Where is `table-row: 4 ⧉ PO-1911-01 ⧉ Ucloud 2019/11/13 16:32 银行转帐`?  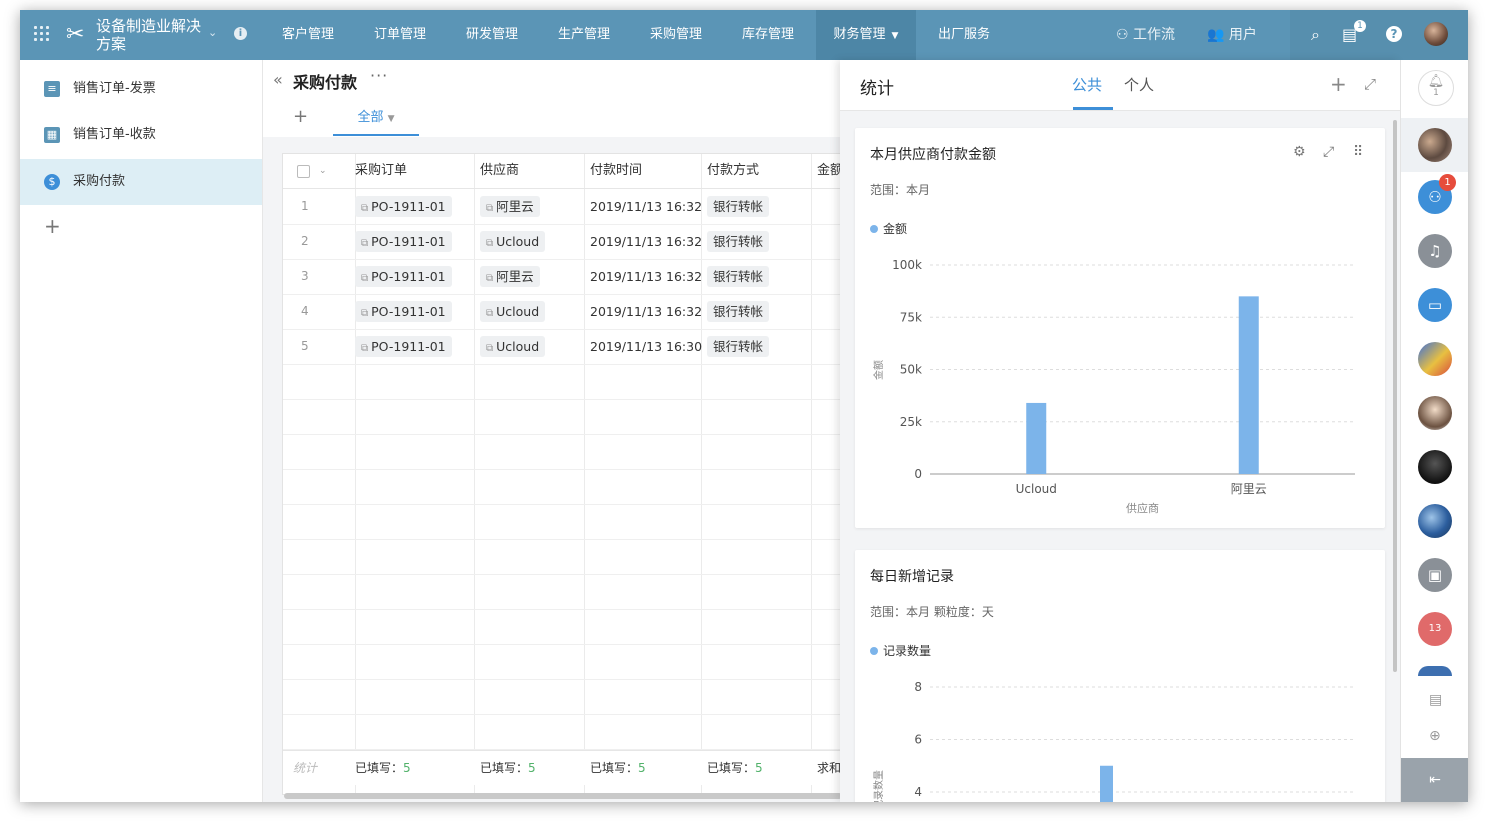 table-row: 4 ⧉ PO-1911-01 ⧉ Ucloud 2019/11/13 16:32 银行转帐 is located at coordinates (563, 312).